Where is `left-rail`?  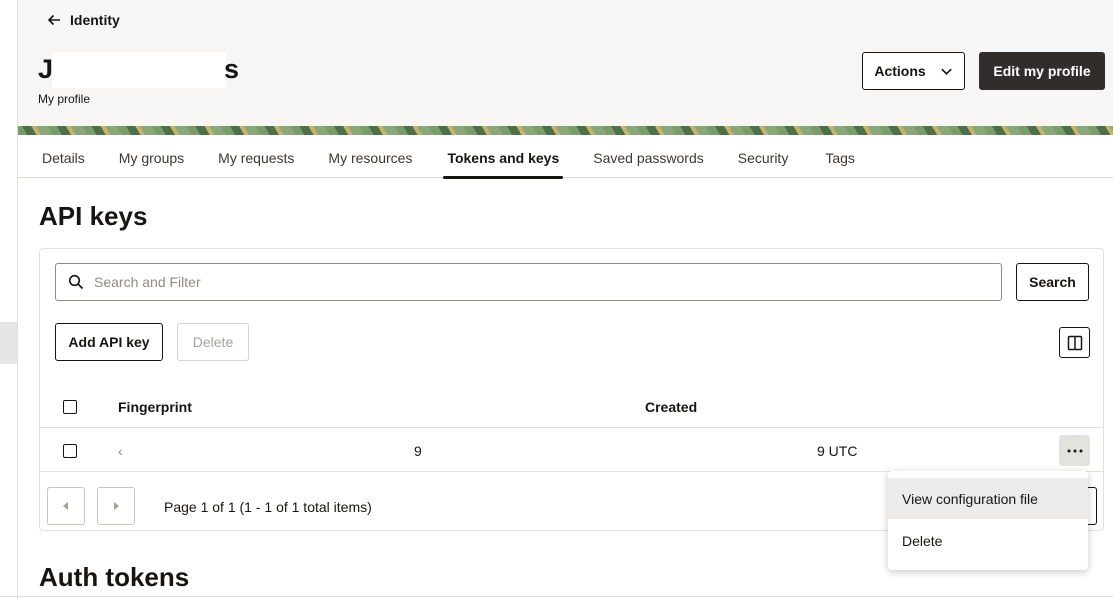 left-rail is located at coordinates (9, 299).